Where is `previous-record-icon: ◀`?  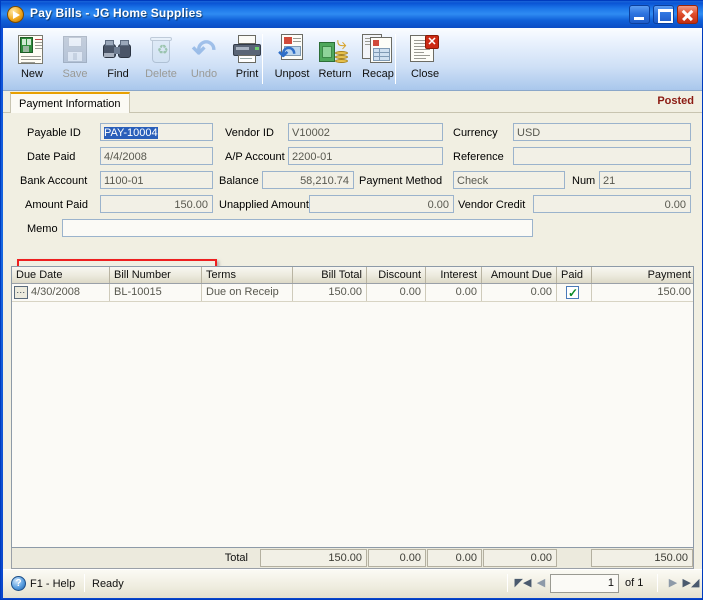 previous-record-icon: ◀ is located at coordinates (541, 583).